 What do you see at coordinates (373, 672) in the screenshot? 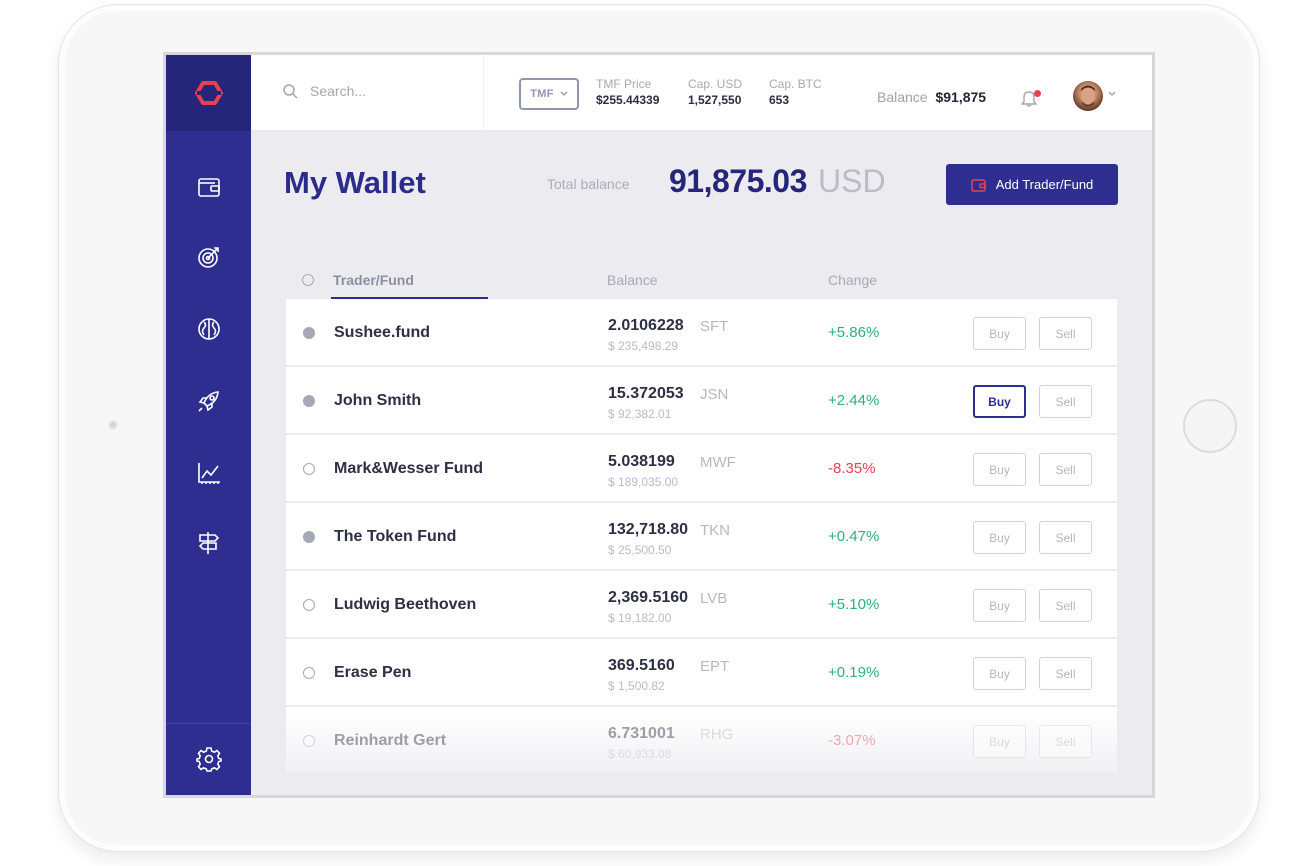
I see `row-name: Erase Pen` at bounding box center [373, 672].